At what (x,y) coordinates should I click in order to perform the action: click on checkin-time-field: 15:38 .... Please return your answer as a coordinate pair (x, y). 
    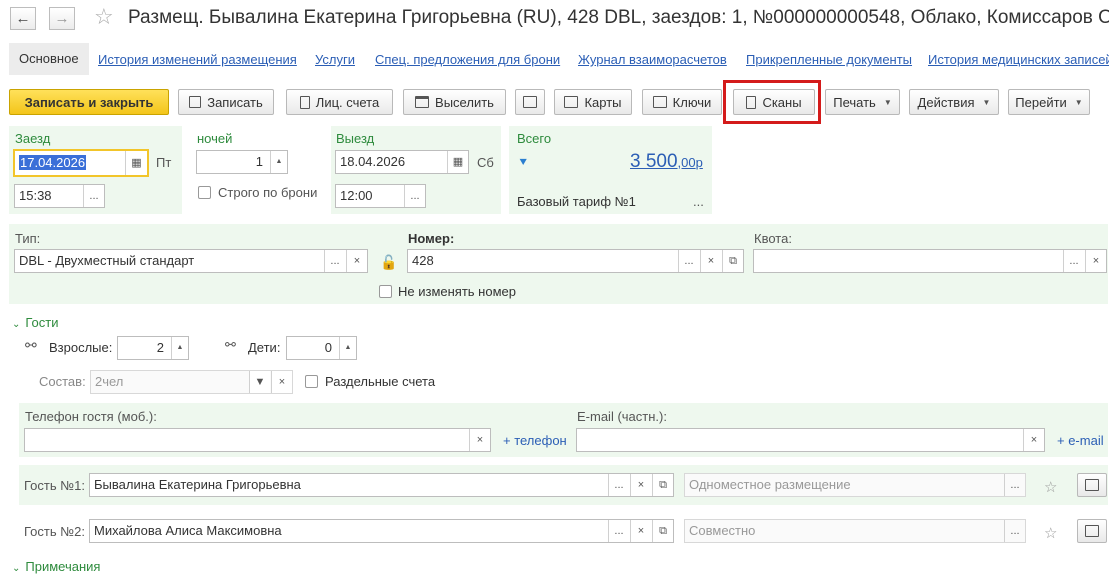
    Looking at the image, I should click on (59, 196).